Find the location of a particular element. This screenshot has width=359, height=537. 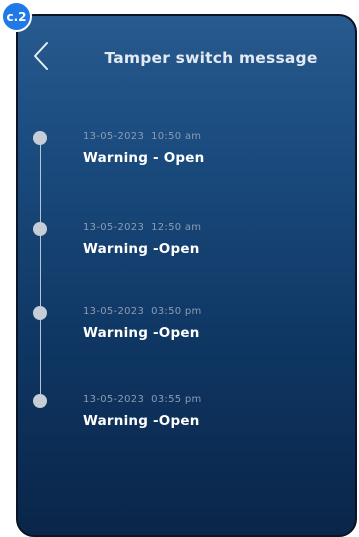

timeline-event: 13-05-2023 03:55 pm Warning -Open is located at coordinates (203, 411).